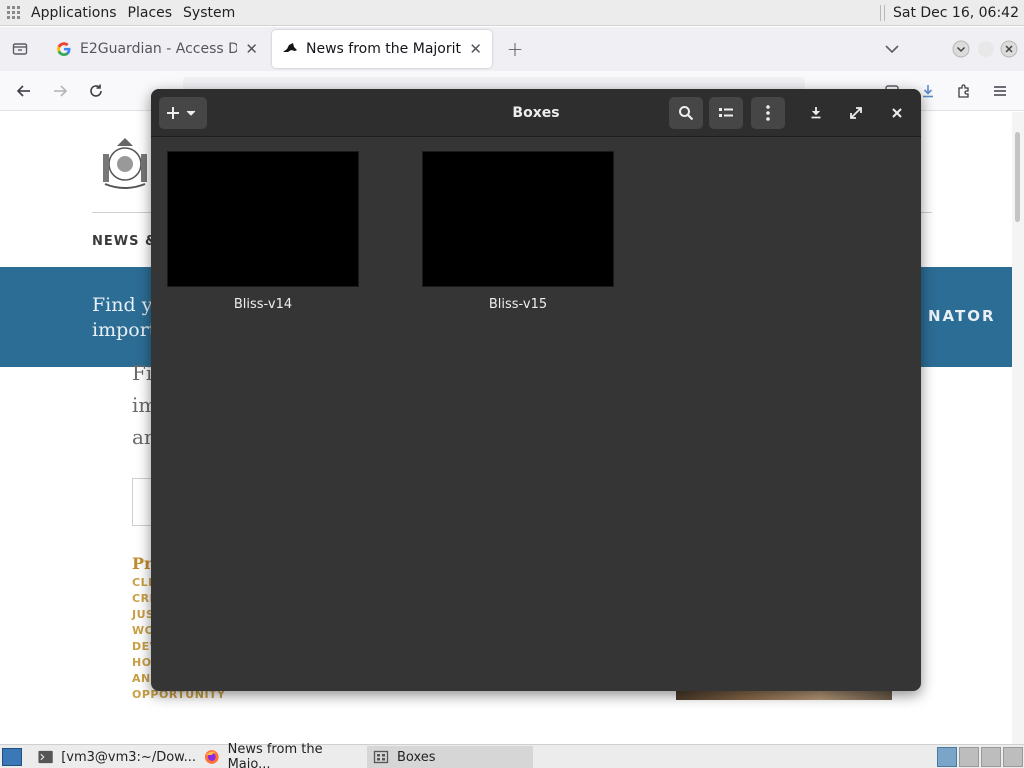  I want to click on list-all-tabs-icon, so click(892, 49).